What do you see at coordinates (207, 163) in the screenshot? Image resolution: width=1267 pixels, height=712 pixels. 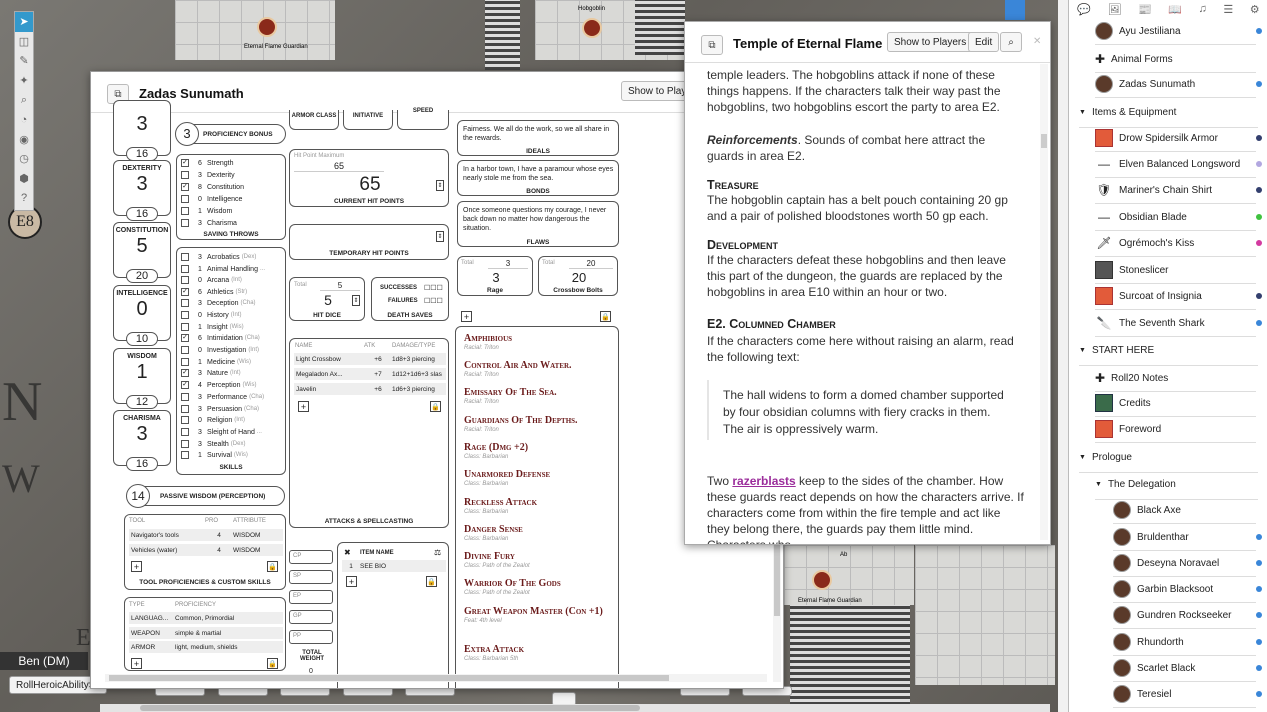 I see `saving-throw-row: ✓ 6 Strength` at bounding box center [207, 163].